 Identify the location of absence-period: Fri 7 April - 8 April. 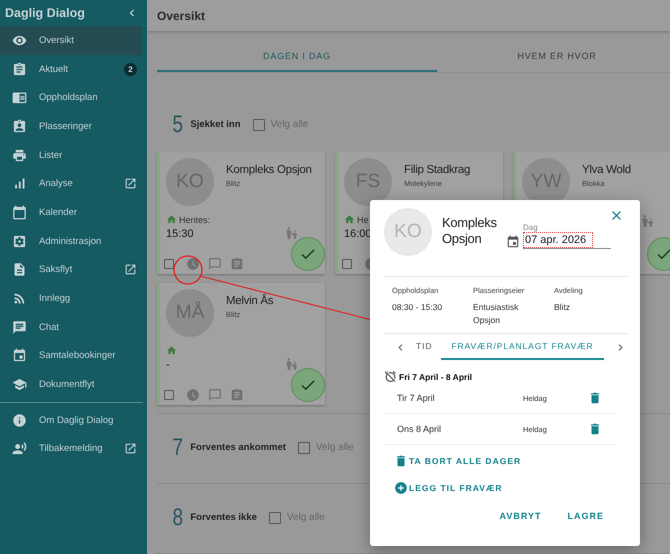
(435, 377).